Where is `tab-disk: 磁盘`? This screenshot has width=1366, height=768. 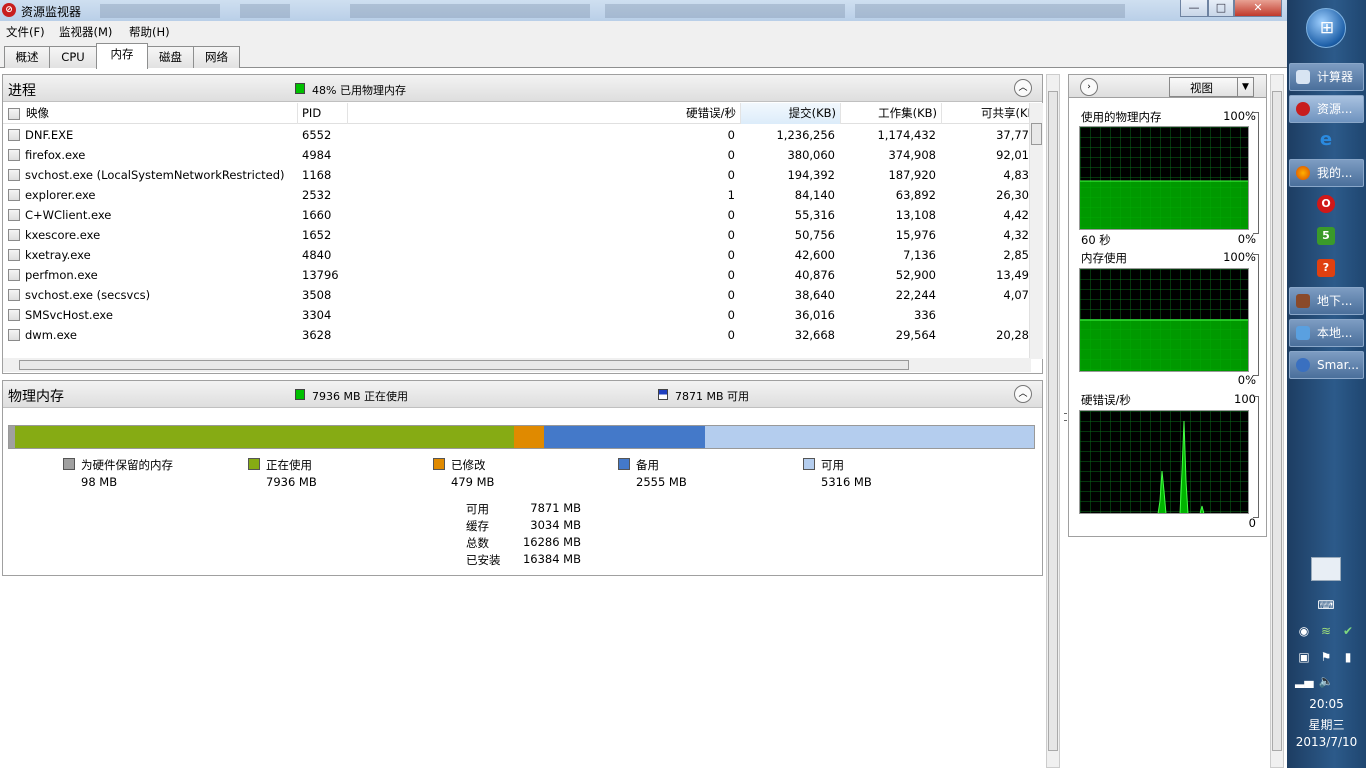 tab-disk: 磁盘 is located at coordinates (170, 57).